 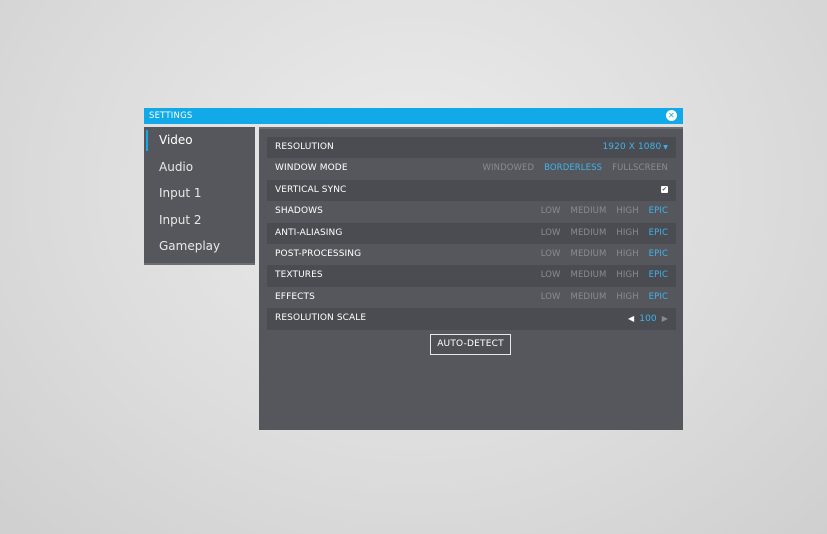 What do you see at coordinates (199, 167) in the screenshot?
I see `sidebar-item-audio: Audio` at bounding box center [199, 167].